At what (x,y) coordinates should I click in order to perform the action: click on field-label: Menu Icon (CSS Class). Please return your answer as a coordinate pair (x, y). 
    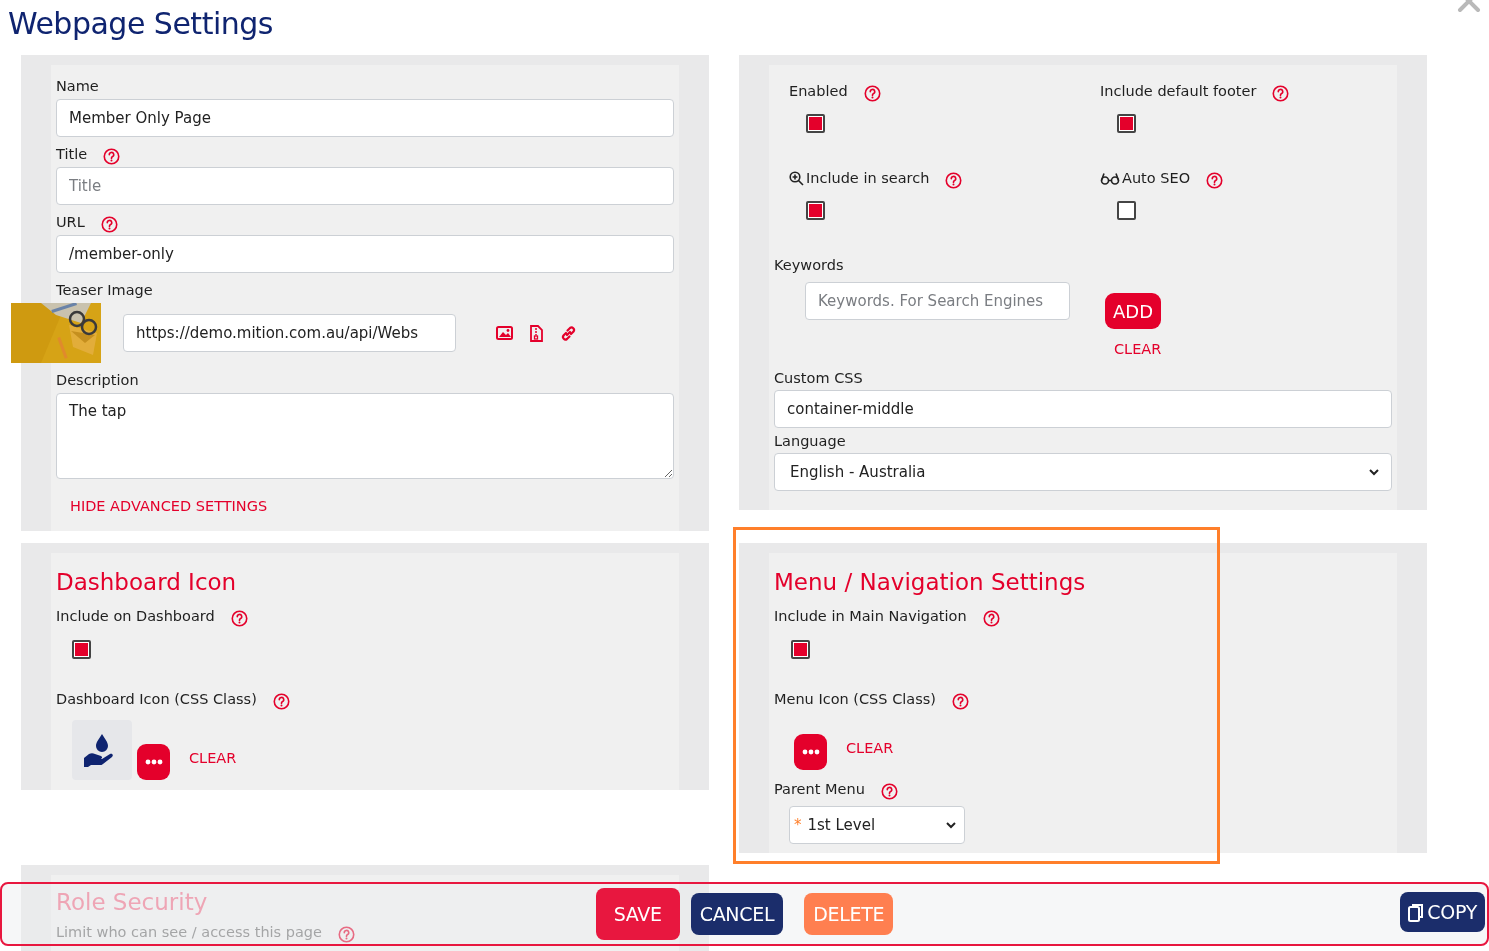
    Looking at the image, I should click on (855, 699).